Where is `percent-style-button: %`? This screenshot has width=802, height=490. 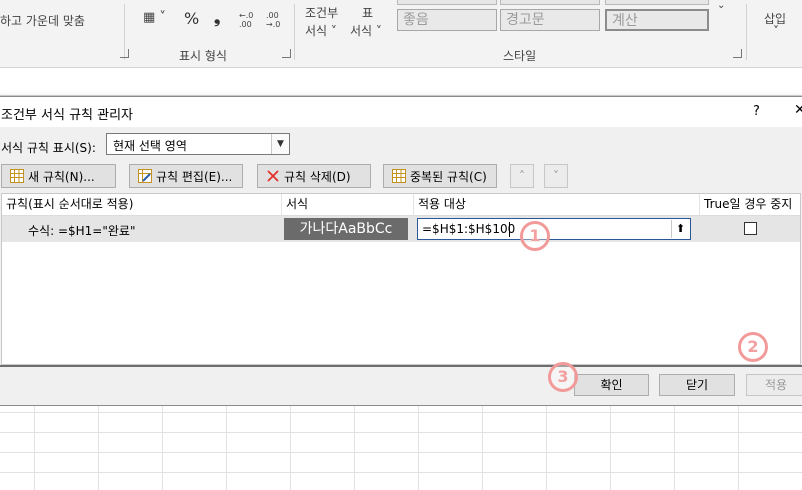 percent-style-button: % is located at coordinates (191, 18).